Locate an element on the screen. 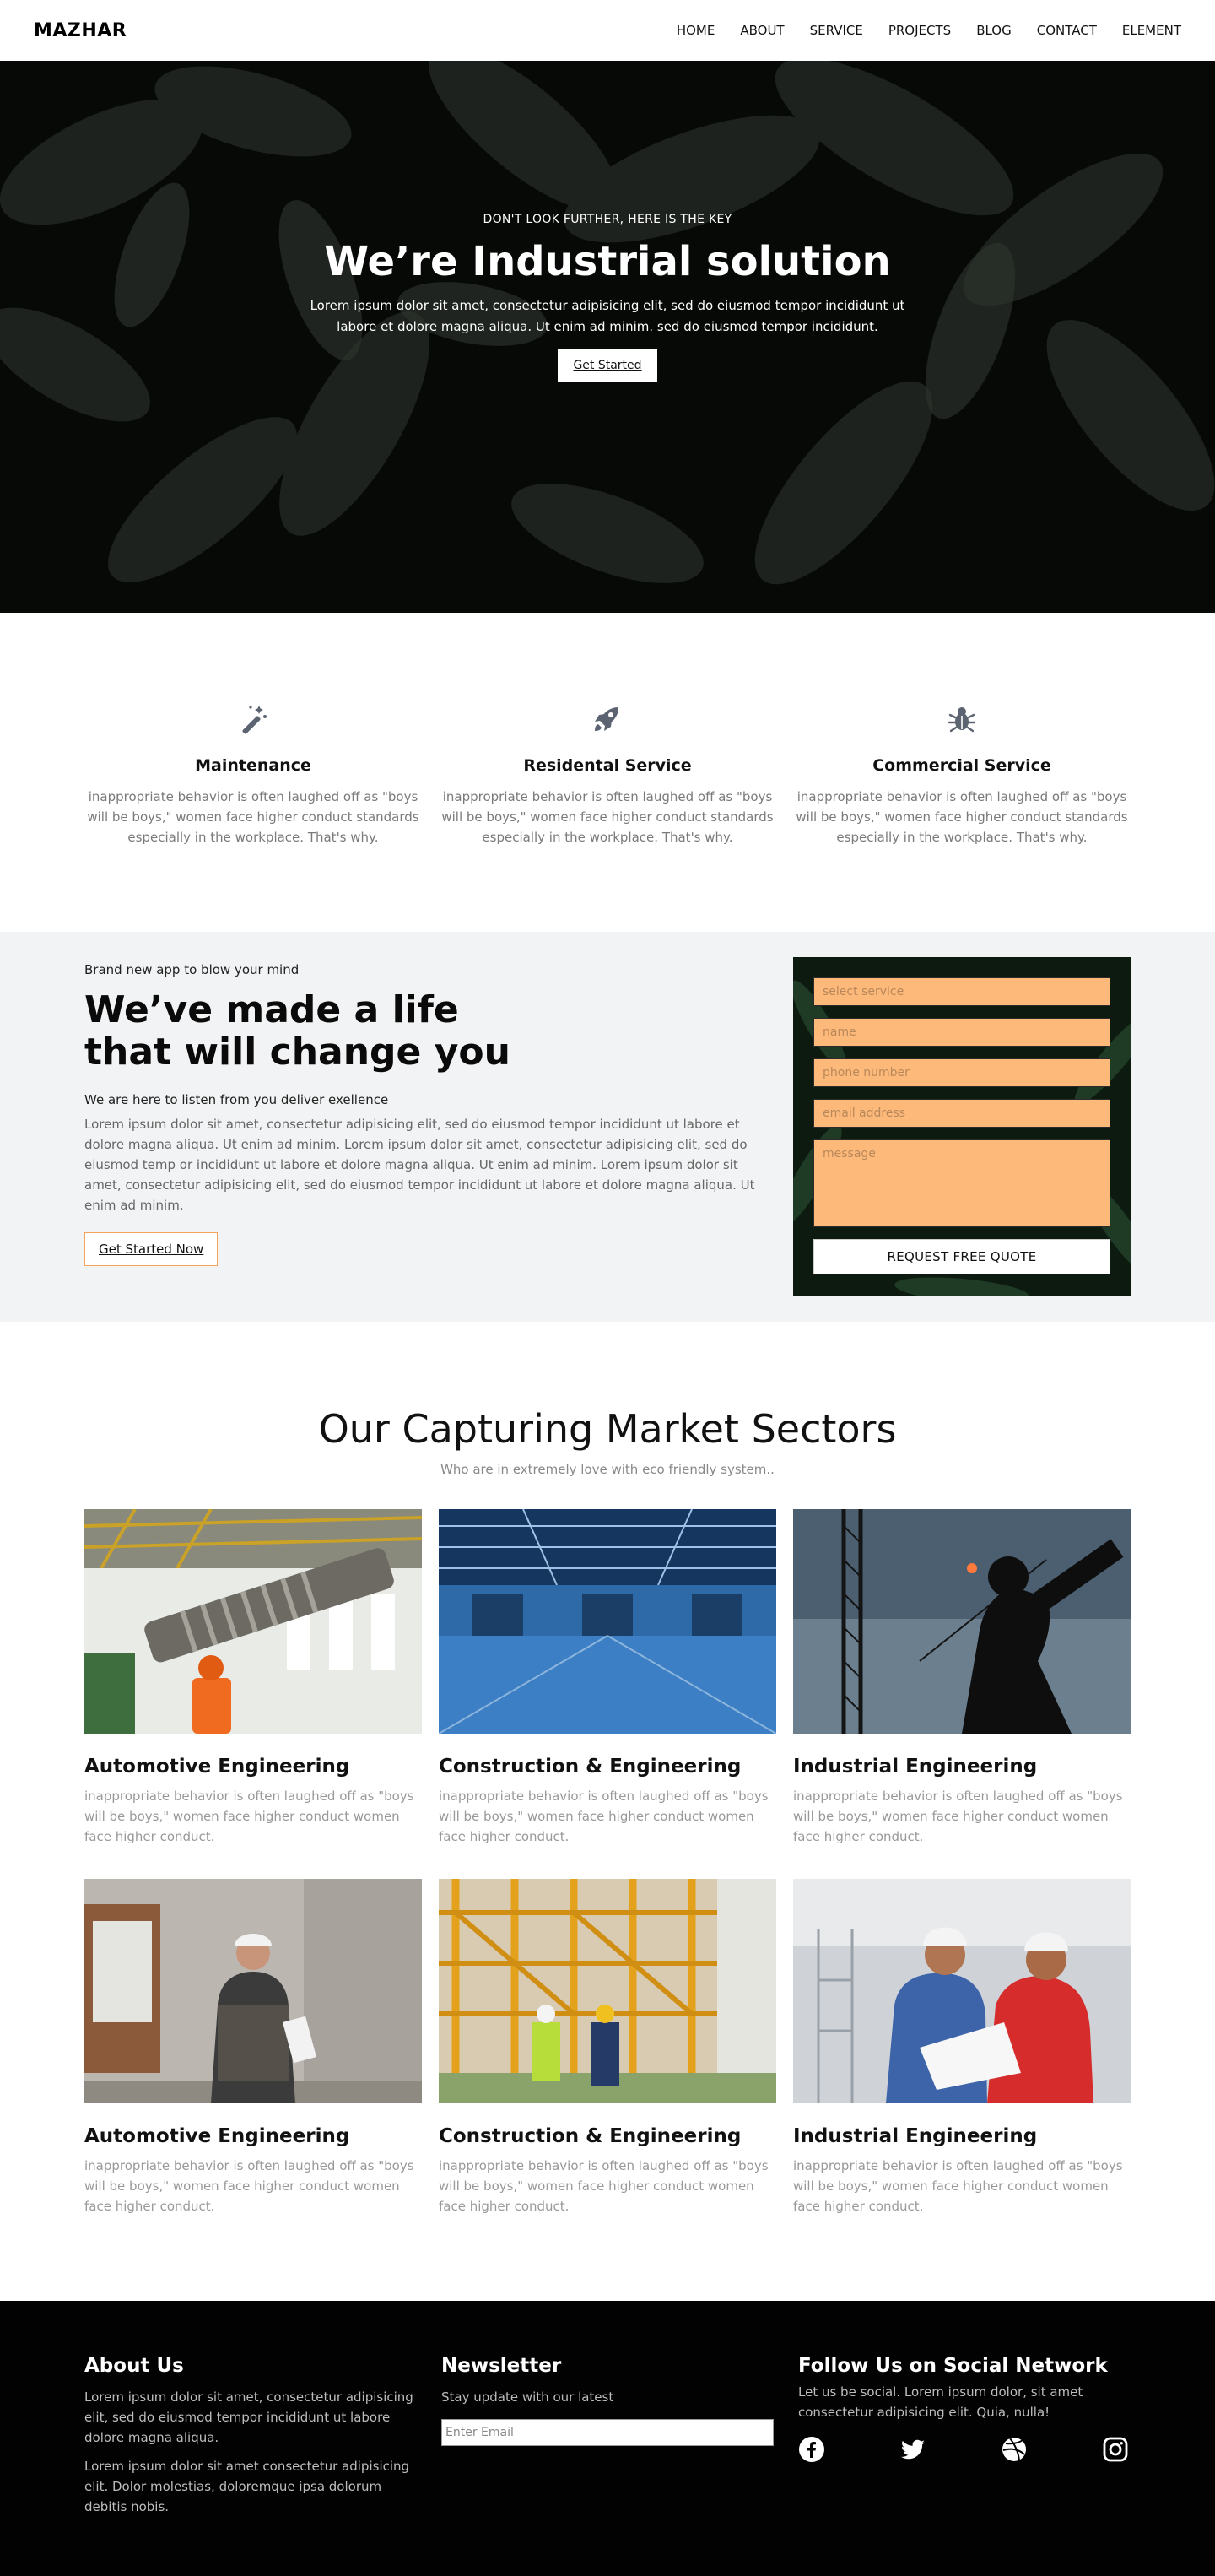  instagram-icon is located at coordinates (1115, 2451).